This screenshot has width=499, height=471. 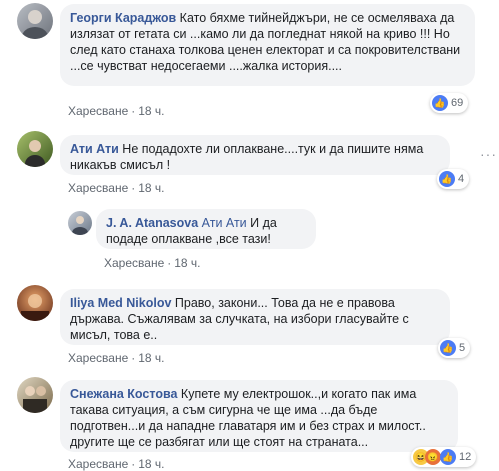 I want to click on reaction-number: 4, so click(x=461, y=179).